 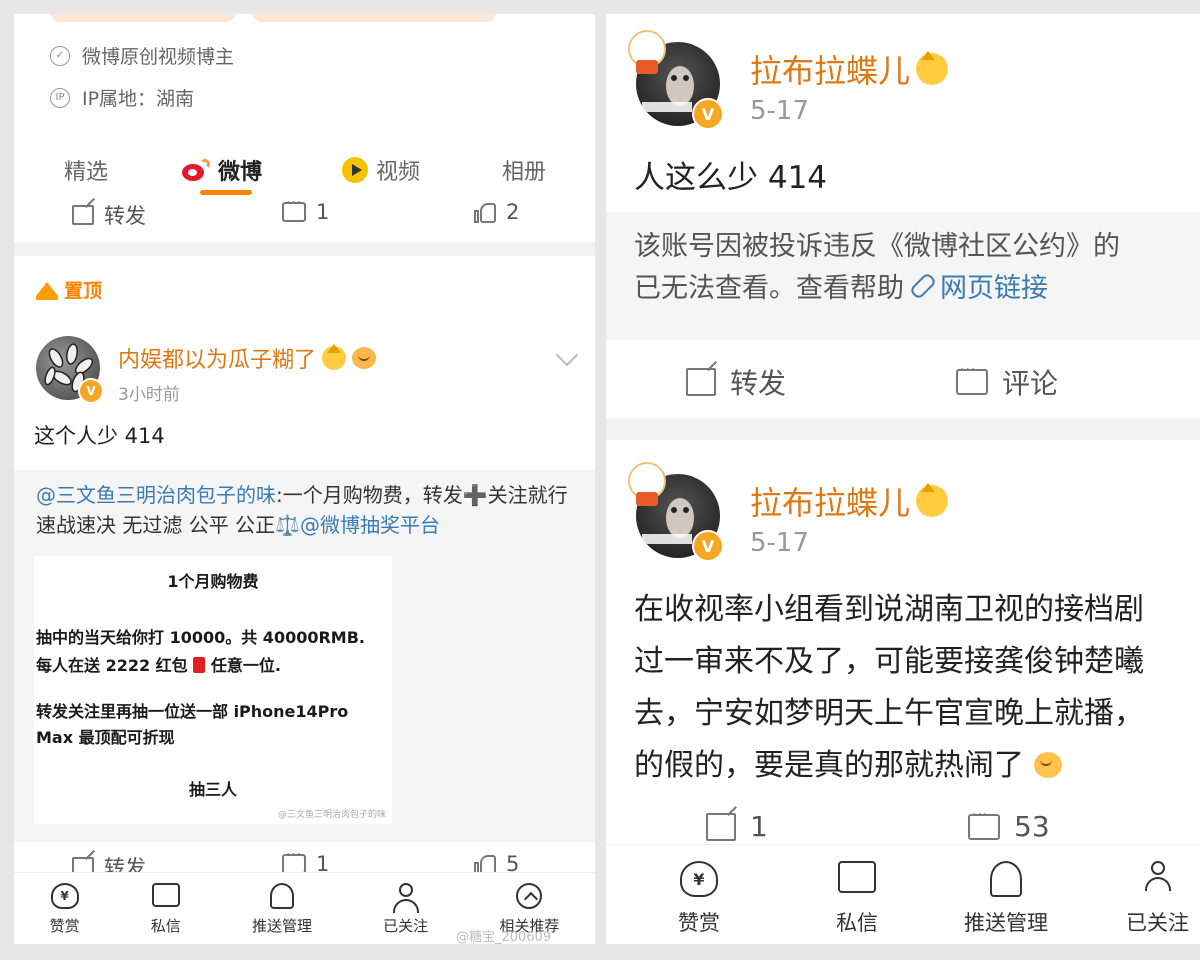 I want to click on video-icon, so click(x=355, y=170).